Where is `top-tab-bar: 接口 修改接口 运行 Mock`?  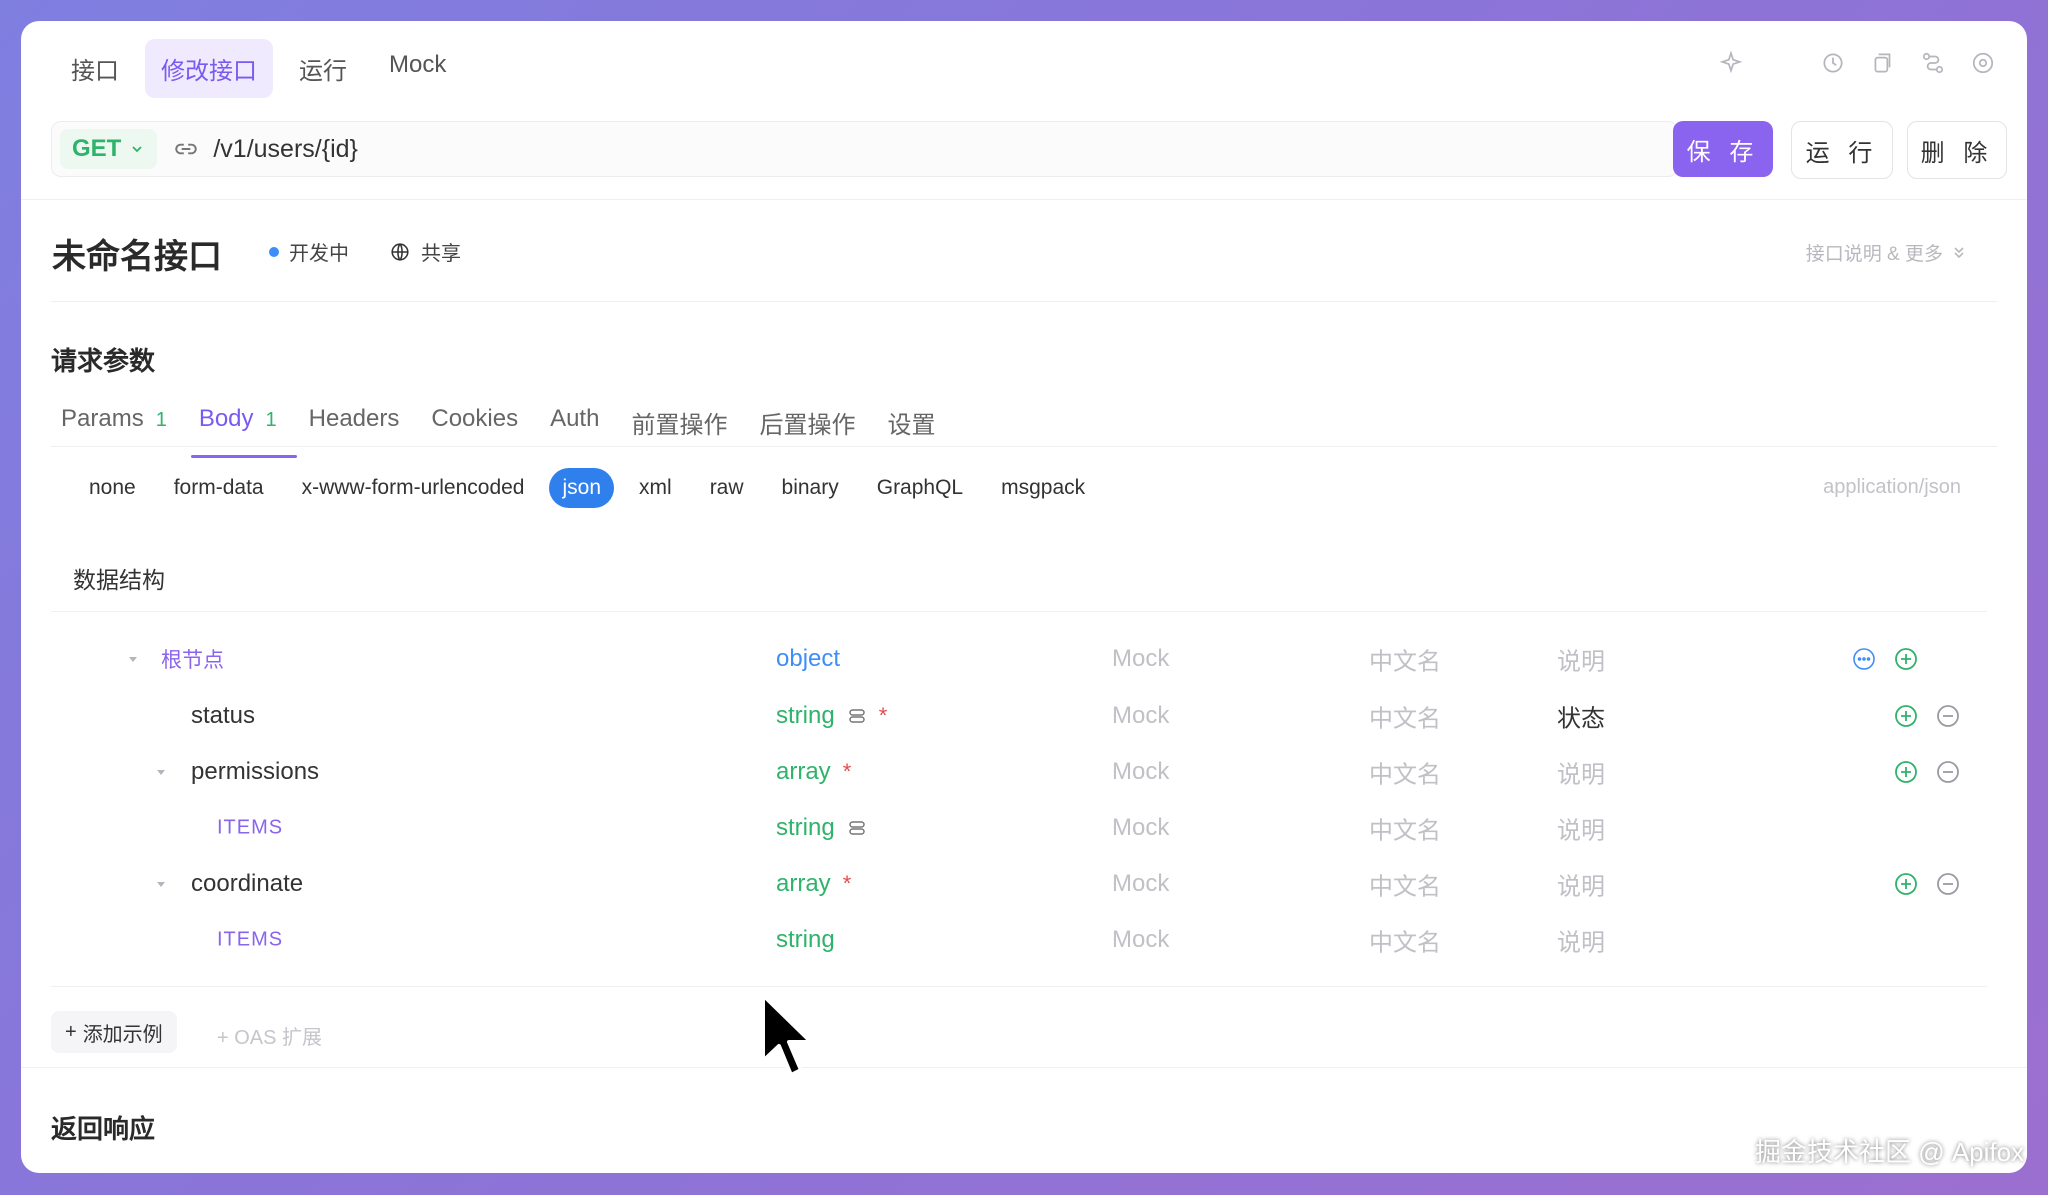 top-tab-bar: 接口 修改接口 运行 Mock is located at coordinates (258, 68).